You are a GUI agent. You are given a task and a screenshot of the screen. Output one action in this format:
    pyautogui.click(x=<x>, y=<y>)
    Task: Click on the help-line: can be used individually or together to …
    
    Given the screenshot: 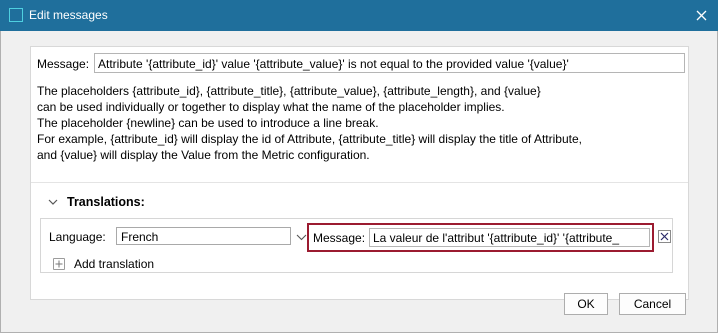 What is the action you would take?
    pyautogui.click(x=271, y=107)
    